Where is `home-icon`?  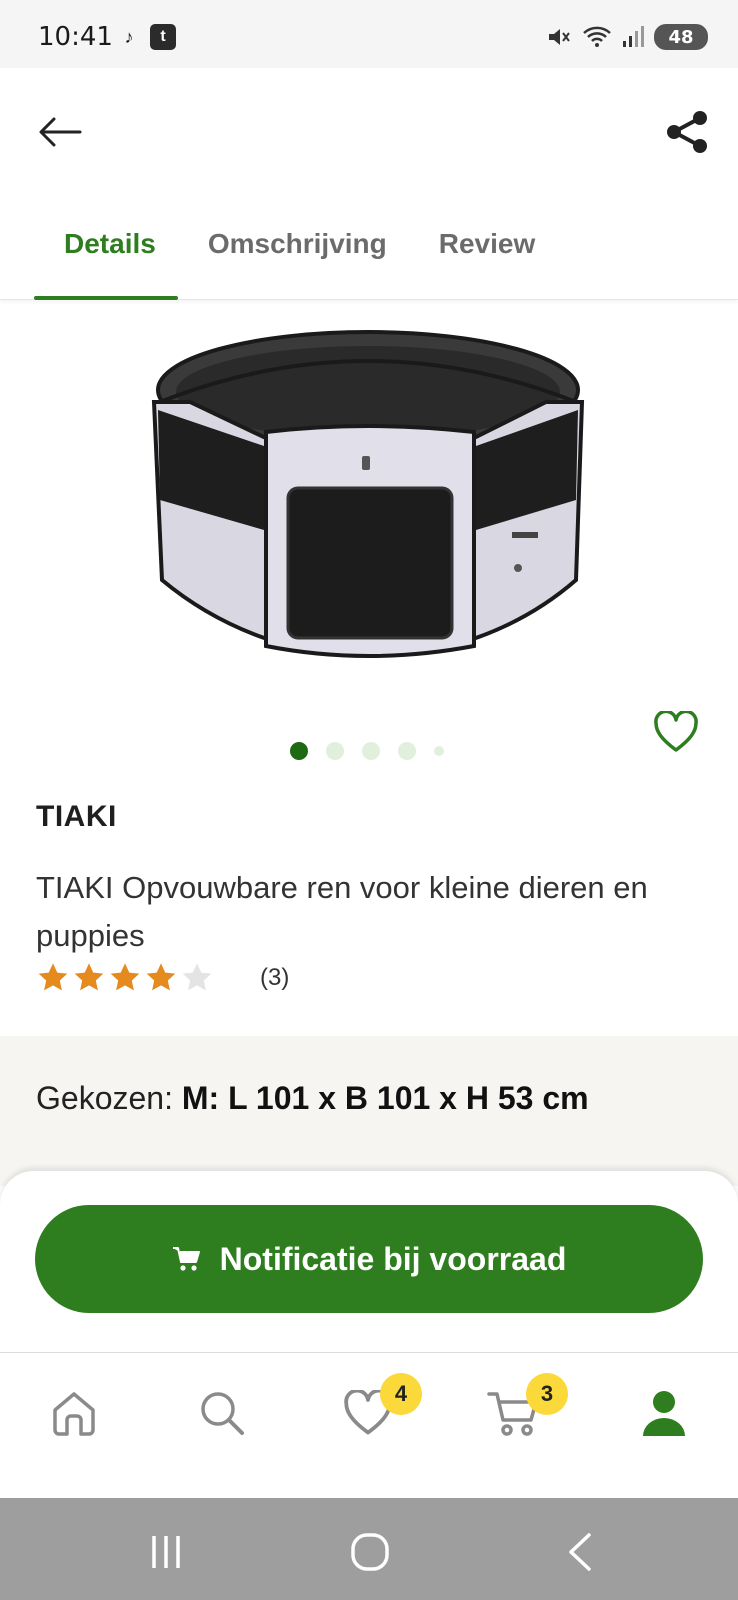 home-icon is located at coordinates (74, 1414).